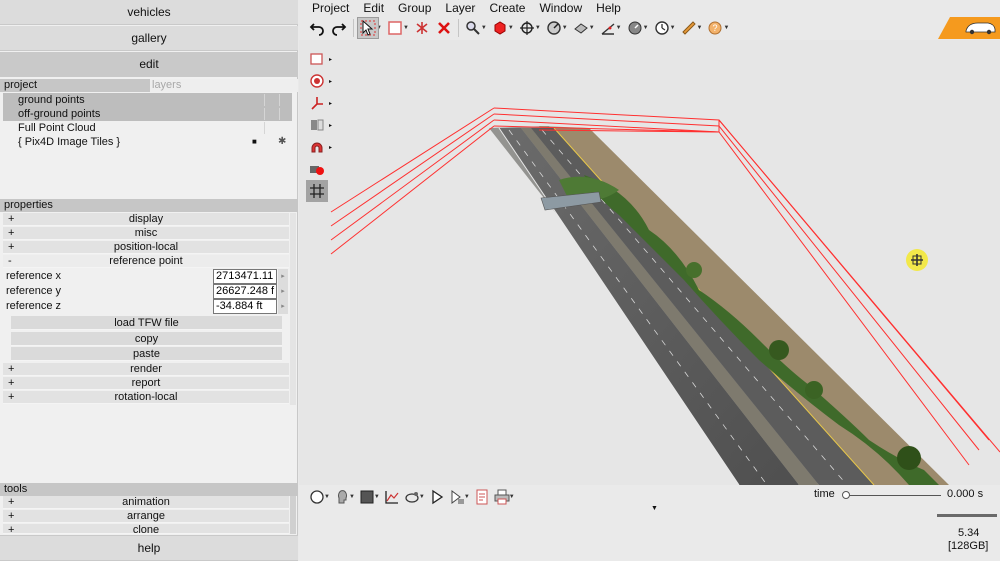 Image resolution: width=1000 pixels, height=561 pixels. What do you see at coordinates (339, 28) in the screenshot?
I see `redo-icon` at bounding box center [339, 28].